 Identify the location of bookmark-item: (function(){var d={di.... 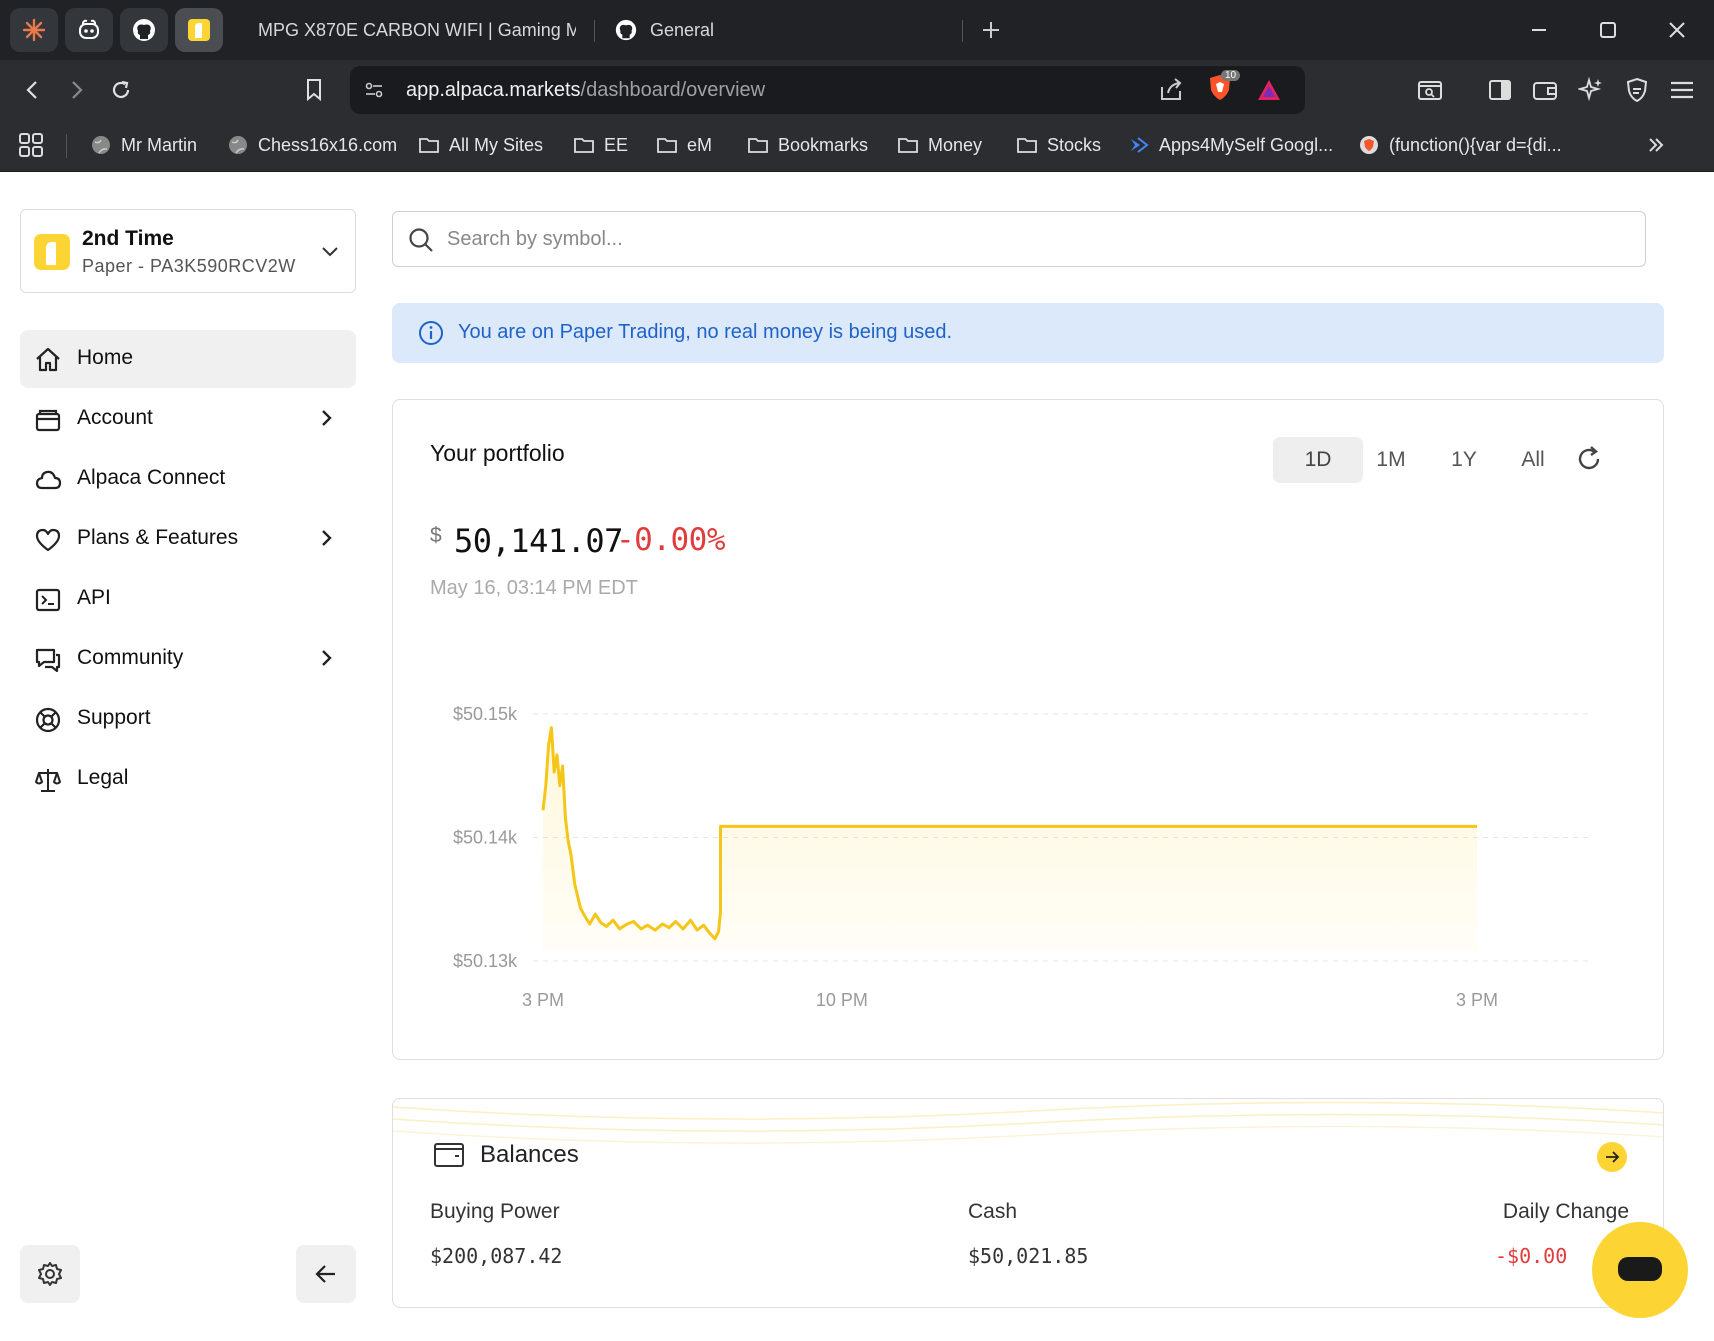
(1460, 145).